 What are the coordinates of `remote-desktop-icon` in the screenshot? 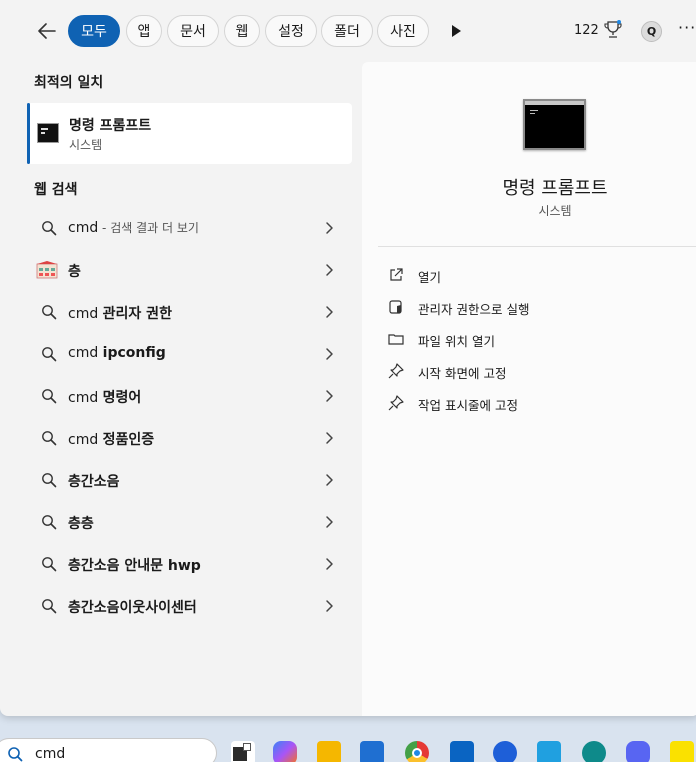 It's located at (549, 751).